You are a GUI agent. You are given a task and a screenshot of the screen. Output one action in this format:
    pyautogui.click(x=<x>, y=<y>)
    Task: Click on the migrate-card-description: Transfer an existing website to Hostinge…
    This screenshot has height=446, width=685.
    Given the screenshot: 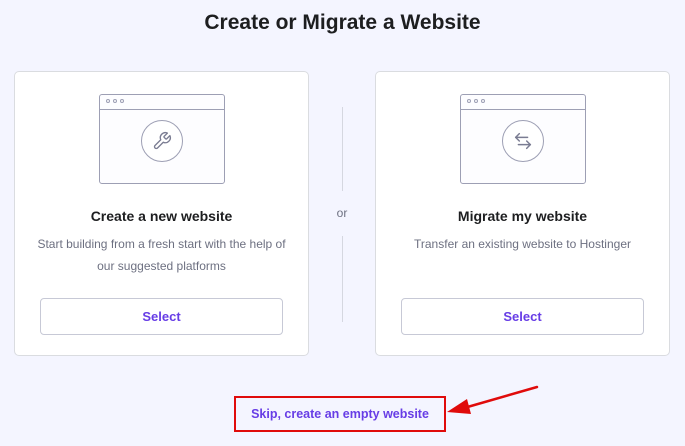 What is the action you would take?
    pyautogui.click(x=522, y=244)
    